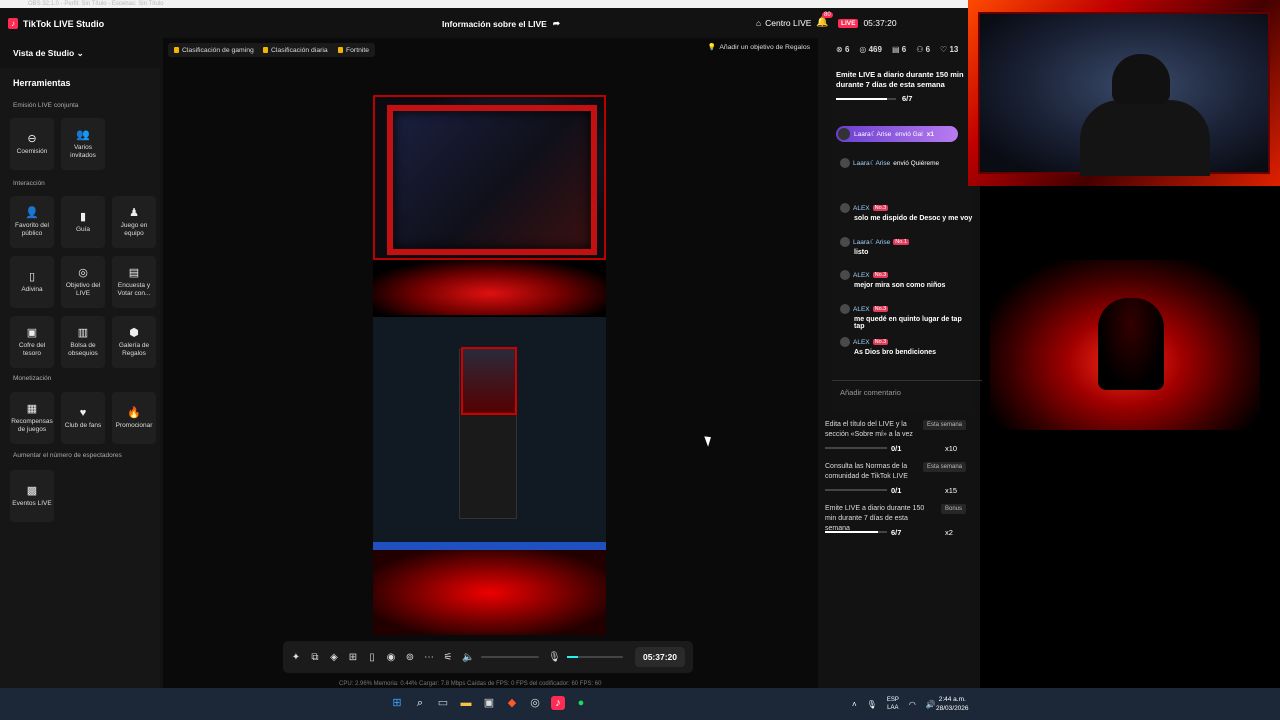  I want to click on preview-webcam-scene, so click(489, 177).